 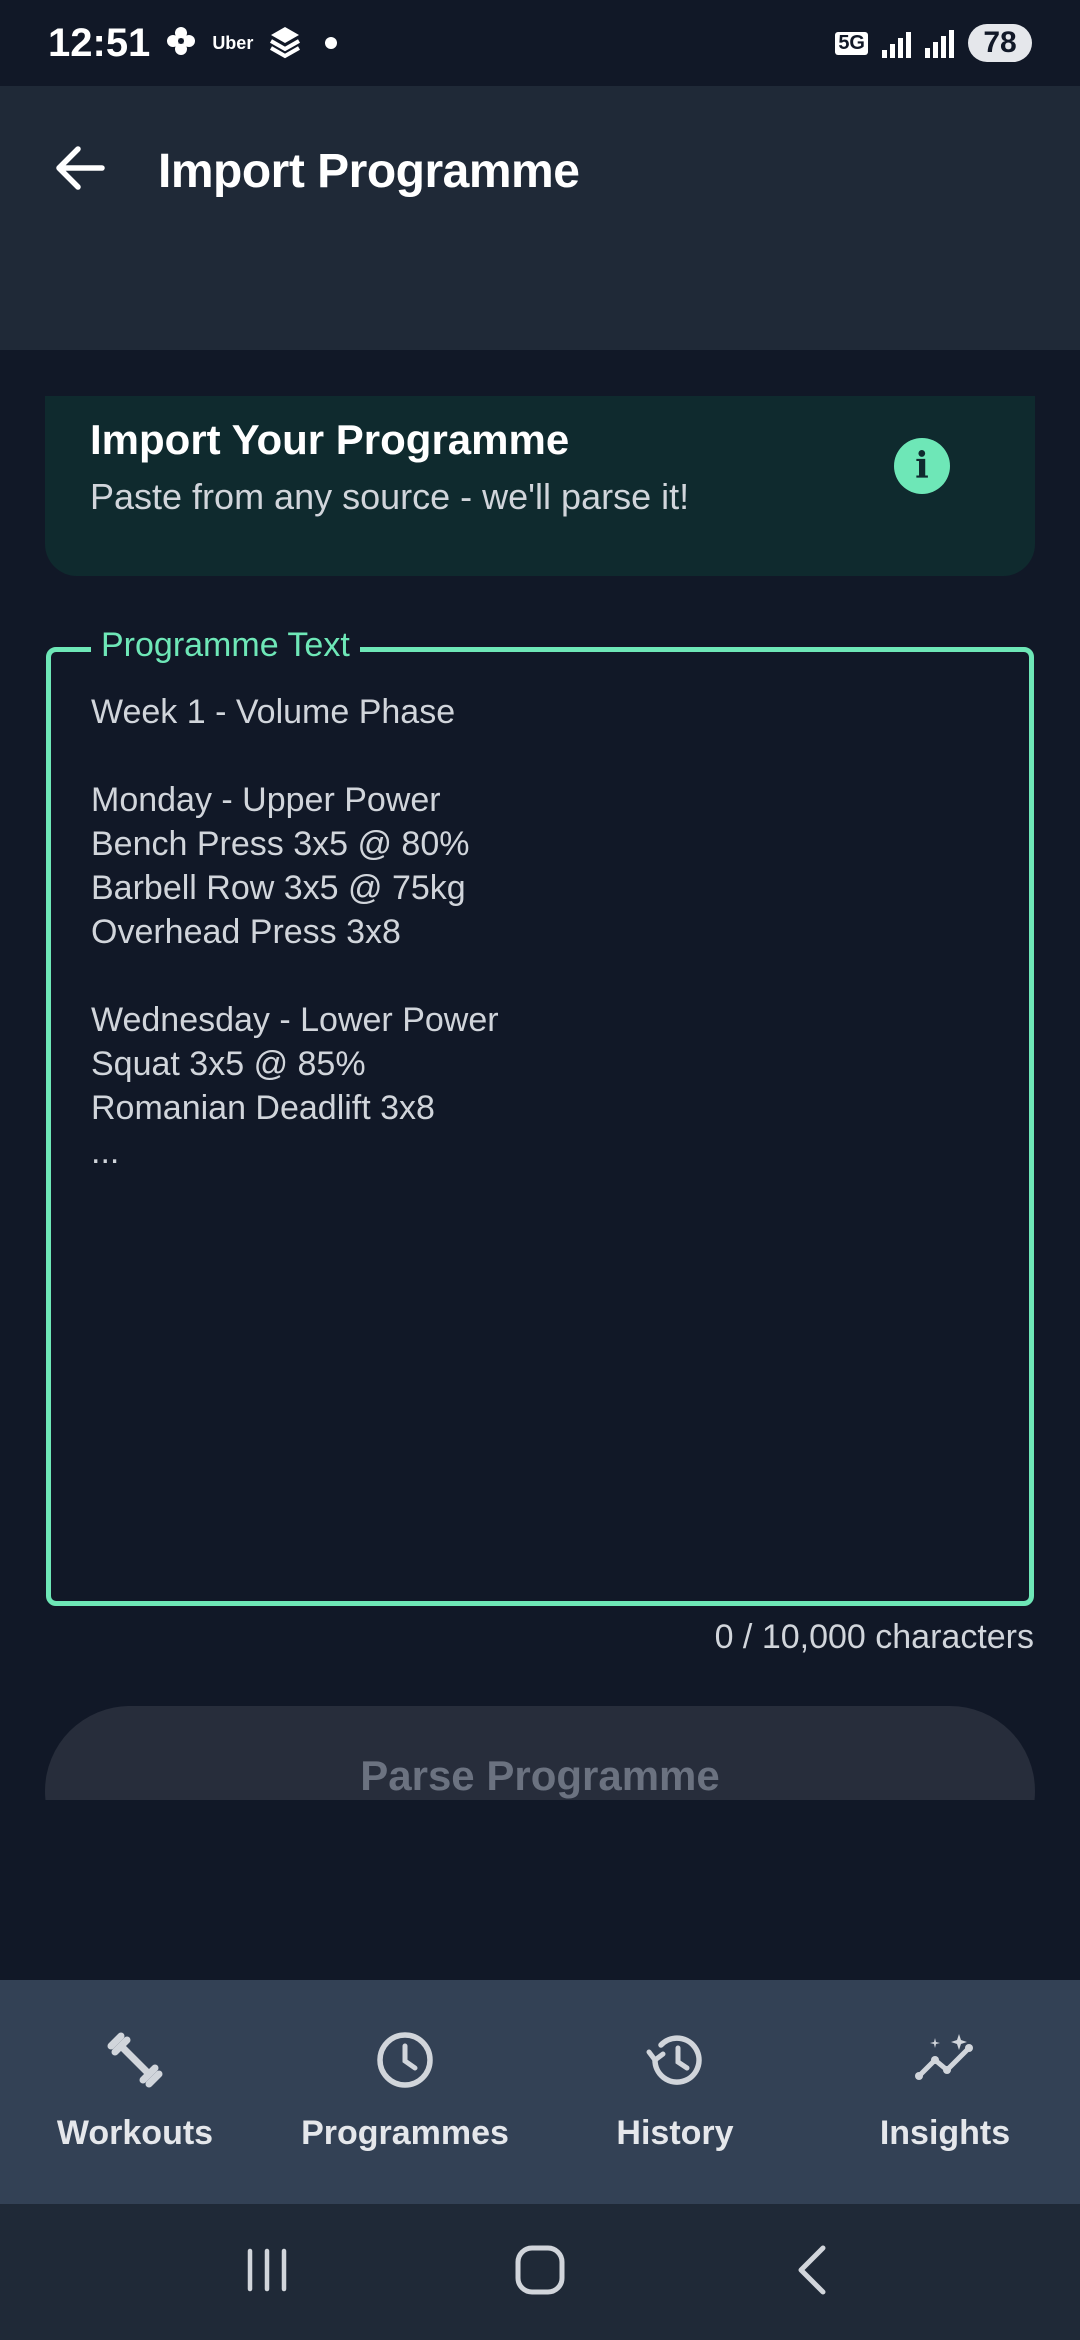 I want to click on nav-item-insights: Insights, so click(x=945, y=2092).